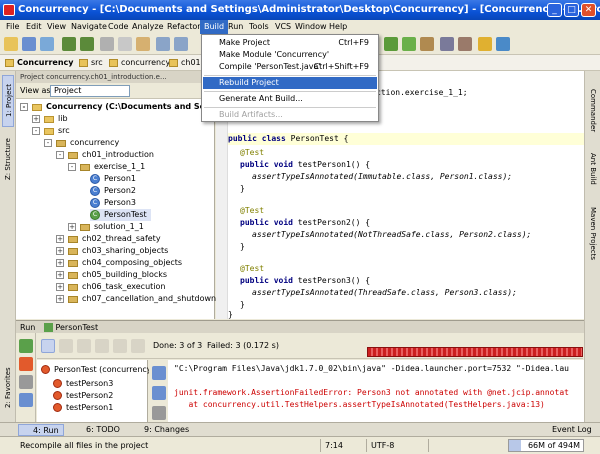 The image size is (600, 454). What do you see at coordinates (113, 191) in the screenshot?
I see `tree-item-person2: C Person2` at bounding box center [113, 191].